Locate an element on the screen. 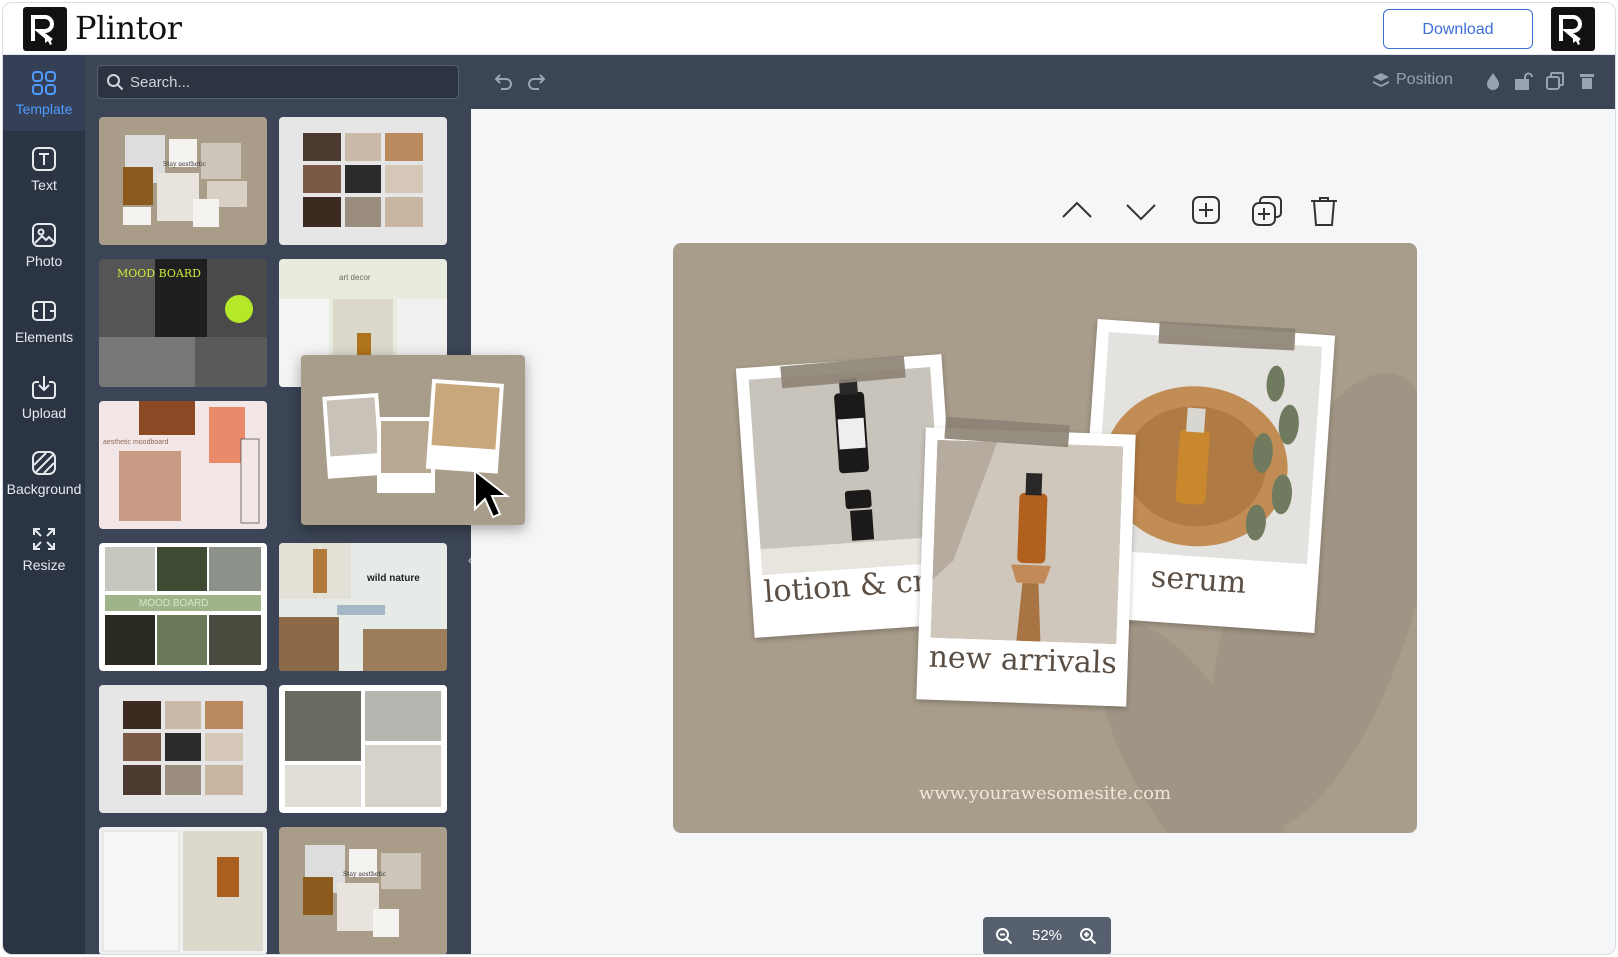 The width and height of the screenshot is (1618, 957). sidebar-item-background: Background is located at coordinates (44, 473).